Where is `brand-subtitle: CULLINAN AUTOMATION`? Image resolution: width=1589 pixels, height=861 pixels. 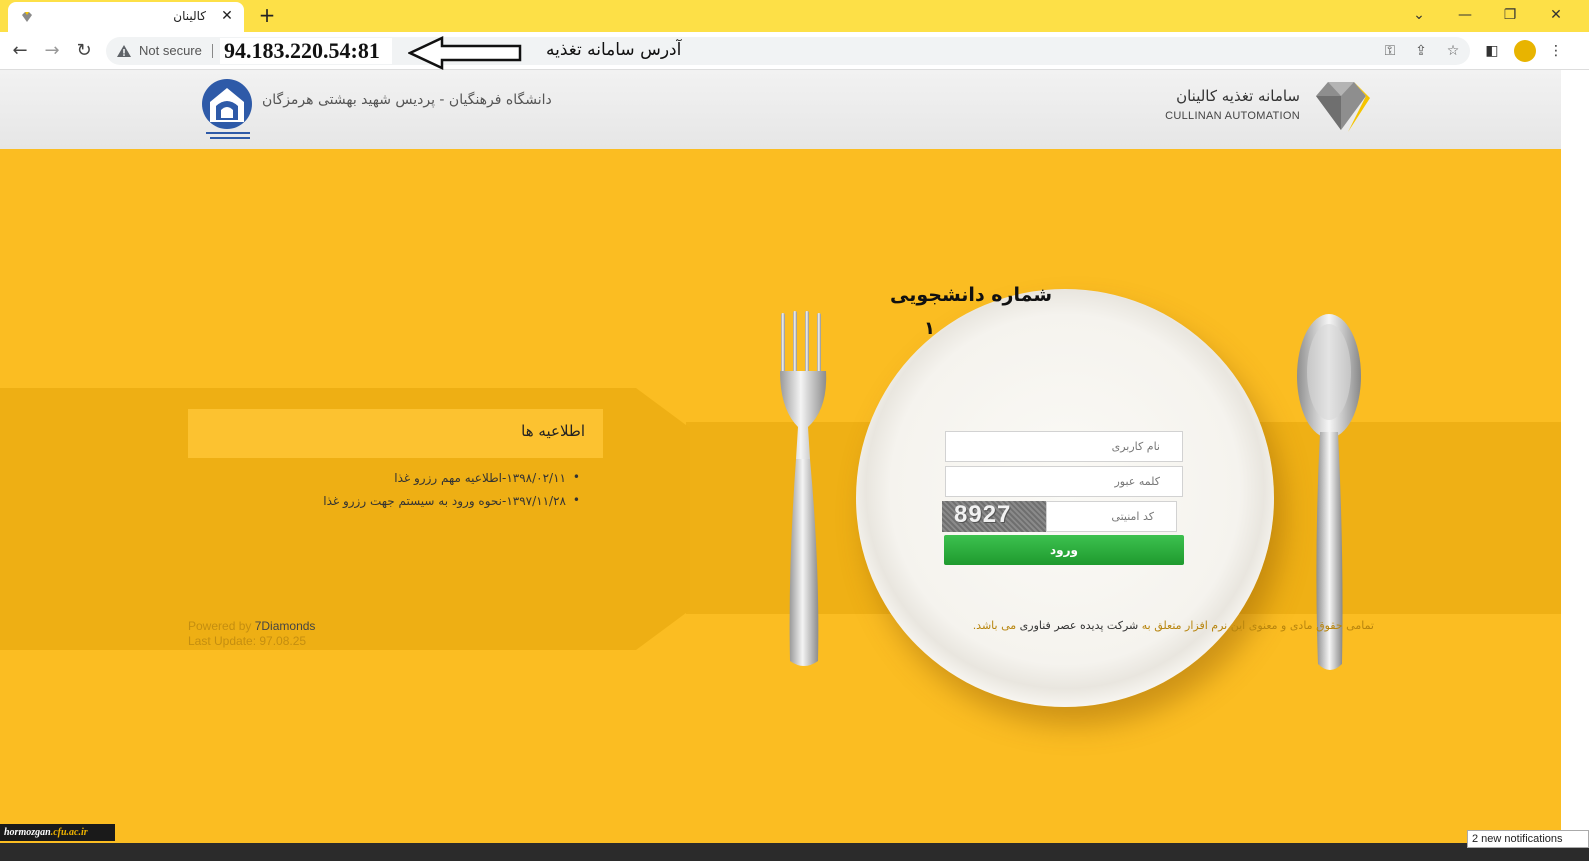
brand-subtitle: CULLINAN AUTOMATION is located at coordinates (1232, 116).